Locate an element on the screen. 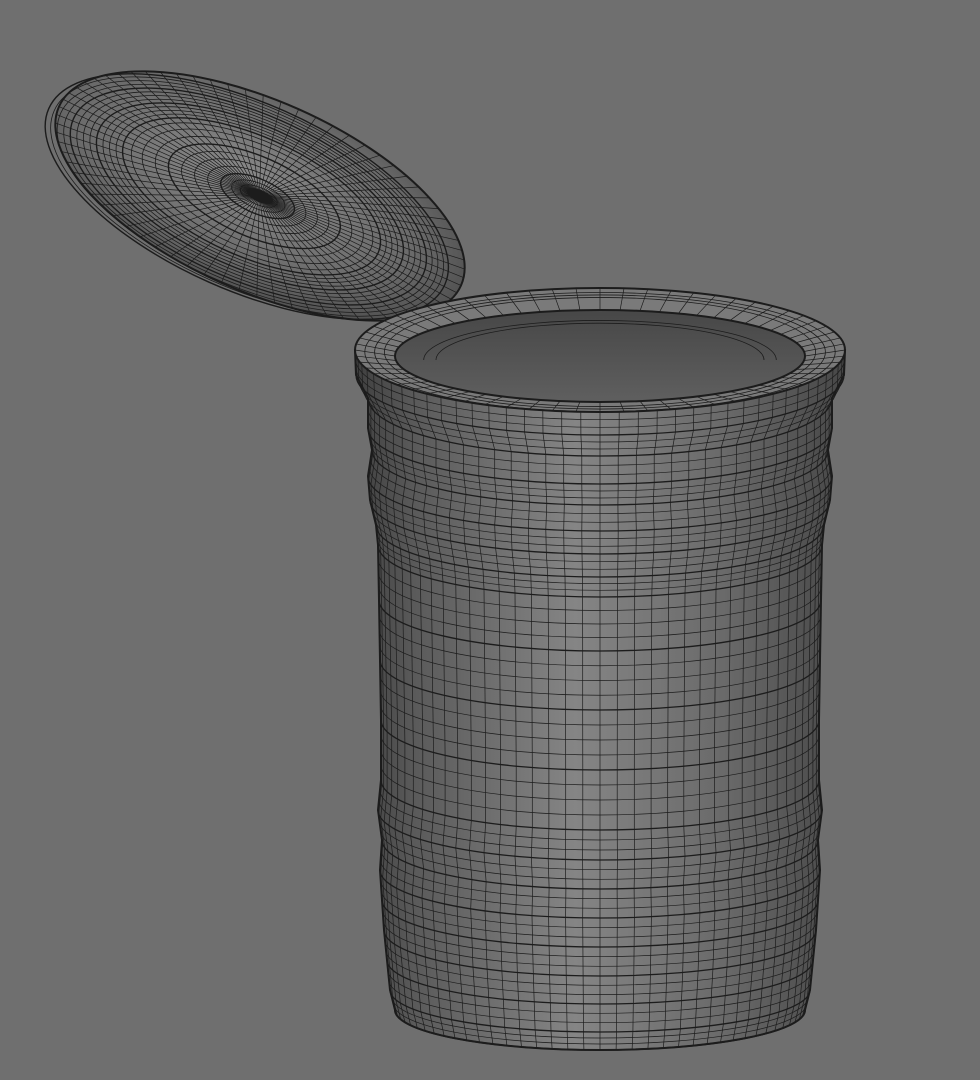 Image resolution: width=980 pixels, height=1080 pixels. rim-inner-opening is located at coordinates (600, 356).